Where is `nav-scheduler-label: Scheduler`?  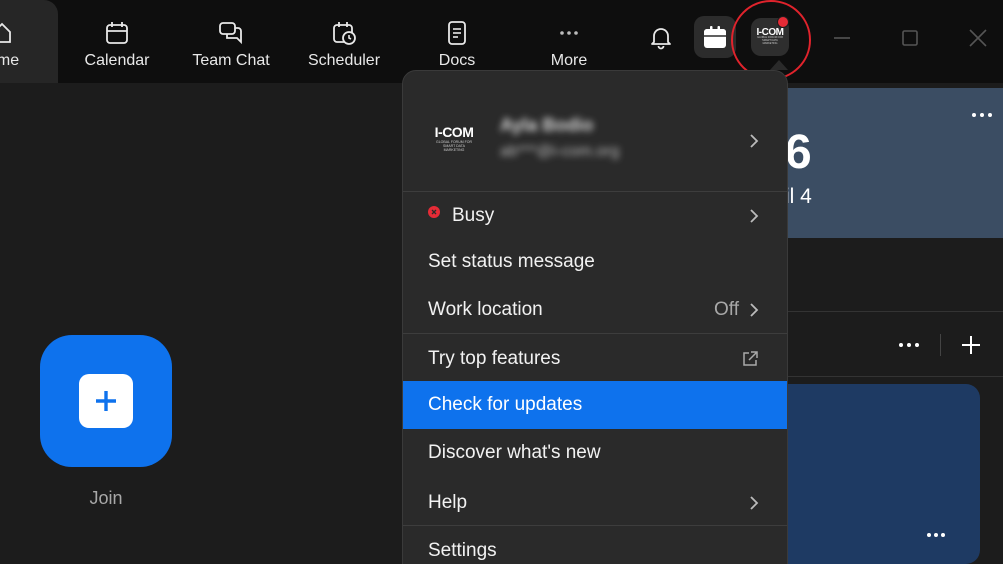
nav-scheduler-label: Scheduler is located at coordinates (344, 60).